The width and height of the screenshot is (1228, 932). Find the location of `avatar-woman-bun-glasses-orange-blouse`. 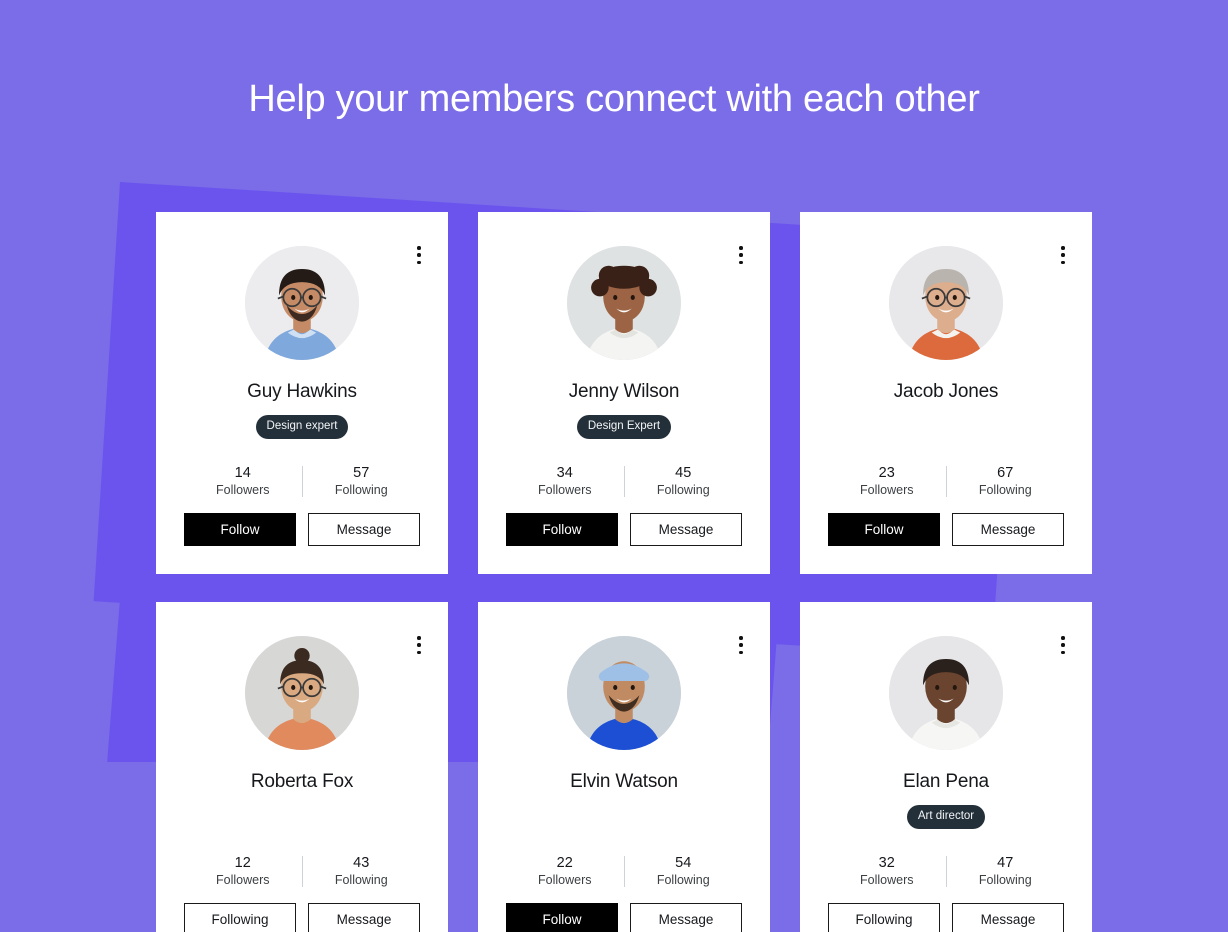

avatar-woman-bun-glasses-orange-blouse is located at coordinates (302, 693).